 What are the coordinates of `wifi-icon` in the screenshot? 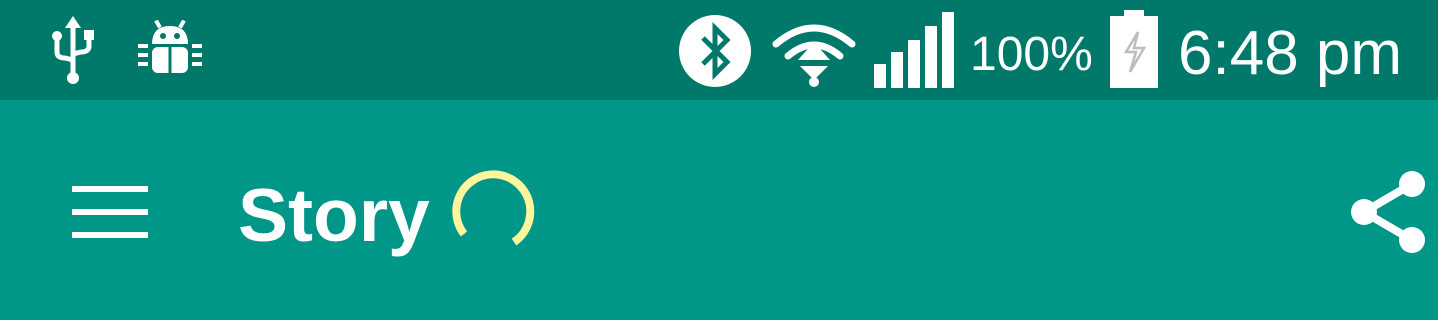 It's located at (814, 55).